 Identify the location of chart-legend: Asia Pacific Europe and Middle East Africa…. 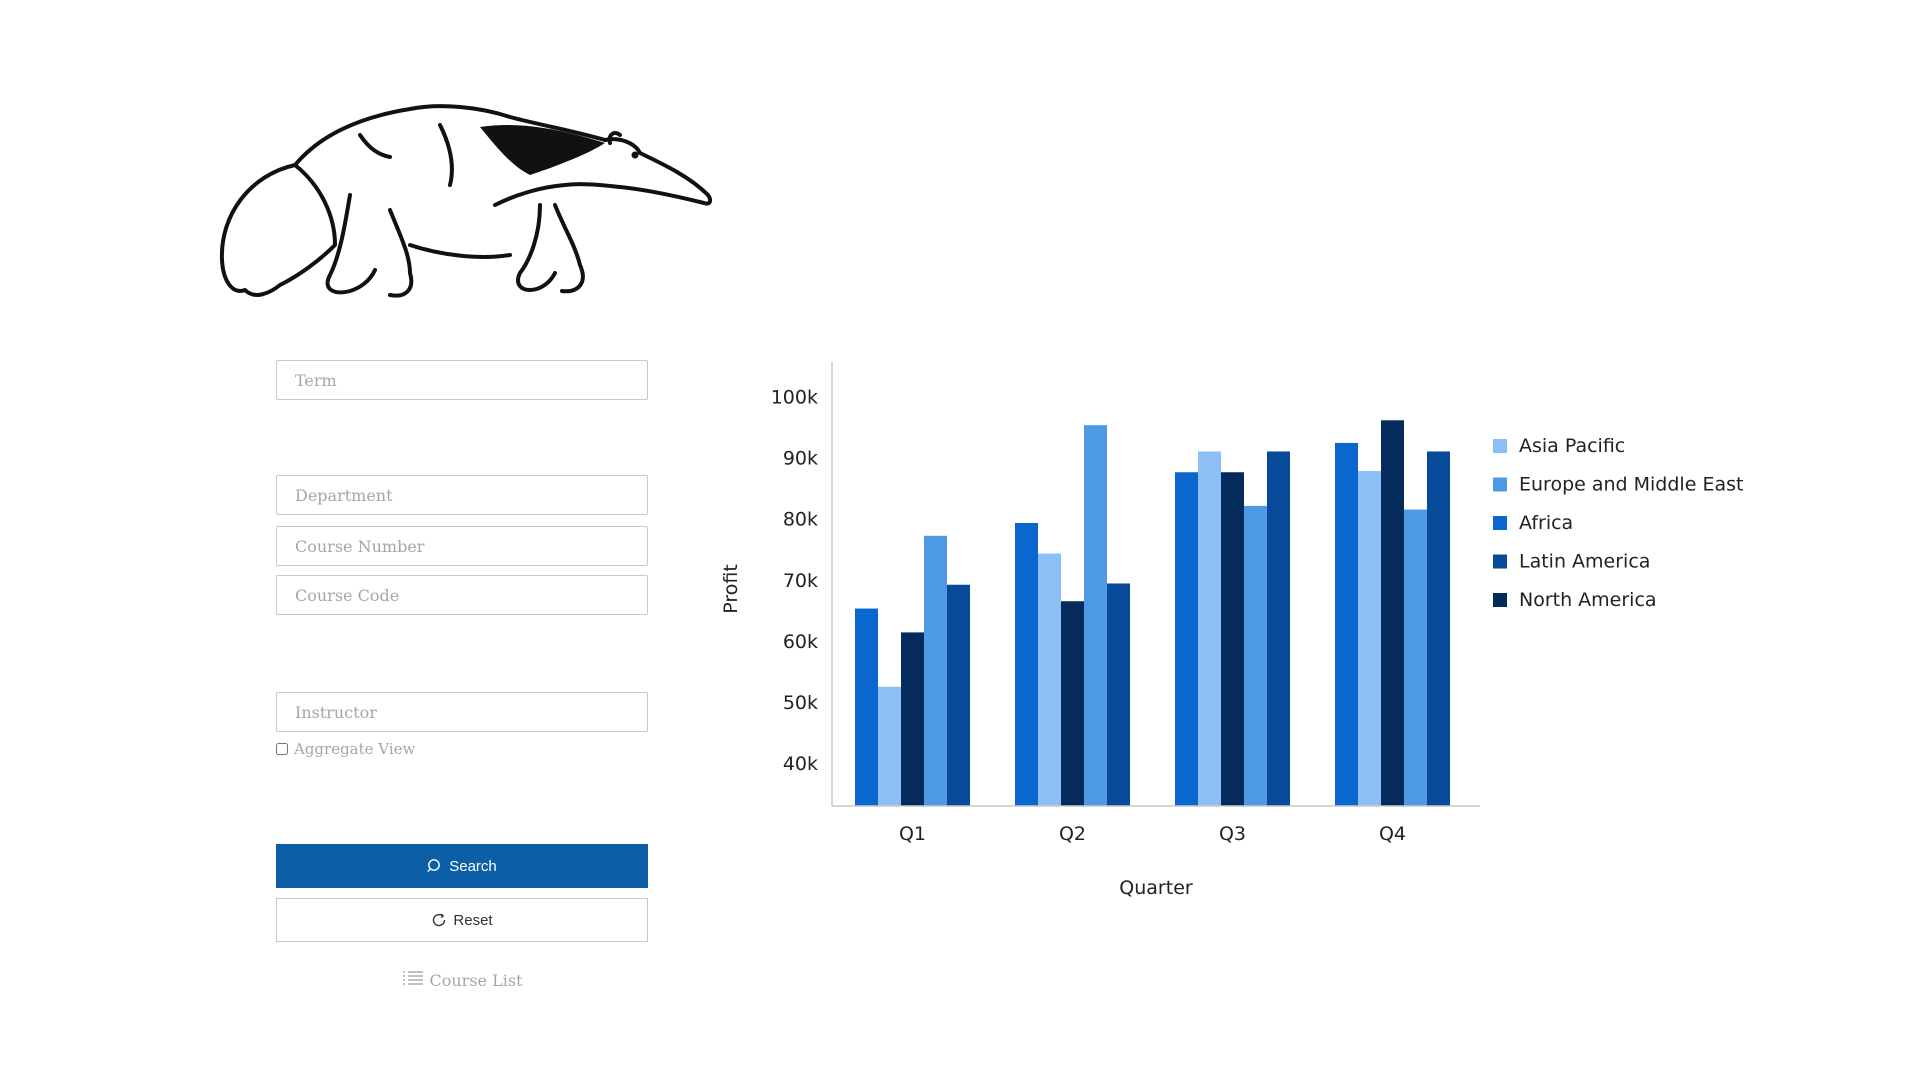
(1618, 523).